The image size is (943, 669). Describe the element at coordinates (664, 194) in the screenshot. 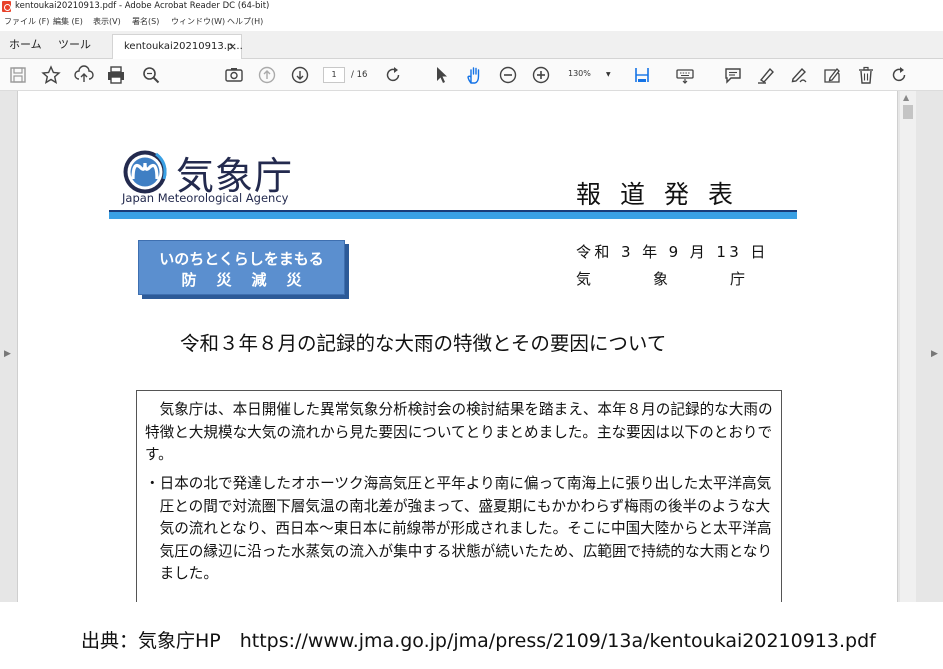

I see `press-release-label: 報道発表` at that location.